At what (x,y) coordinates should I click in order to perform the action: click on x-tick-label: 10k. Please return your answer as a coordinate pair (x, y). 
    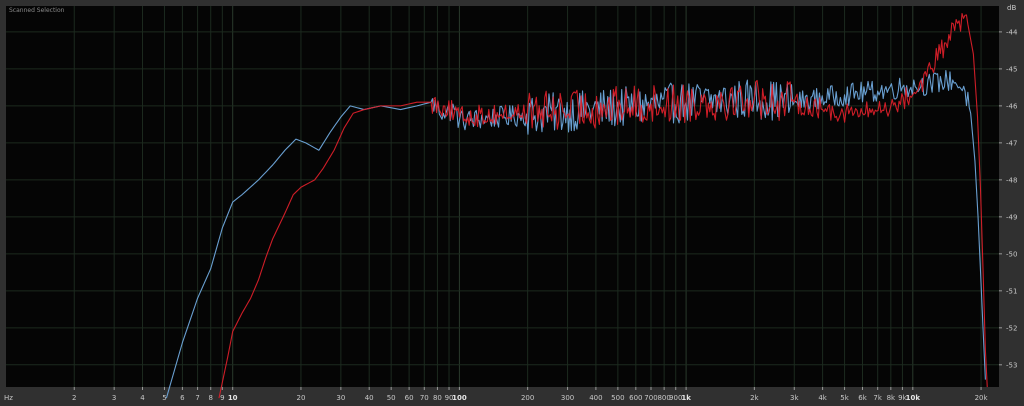
    Looking at the image, I should click on (913, 398).